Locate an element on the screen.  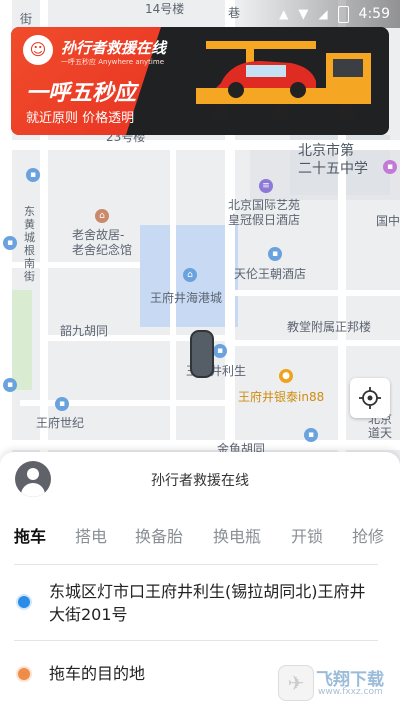
wifi-icon: ▼ is located at coordinates (303, 14).